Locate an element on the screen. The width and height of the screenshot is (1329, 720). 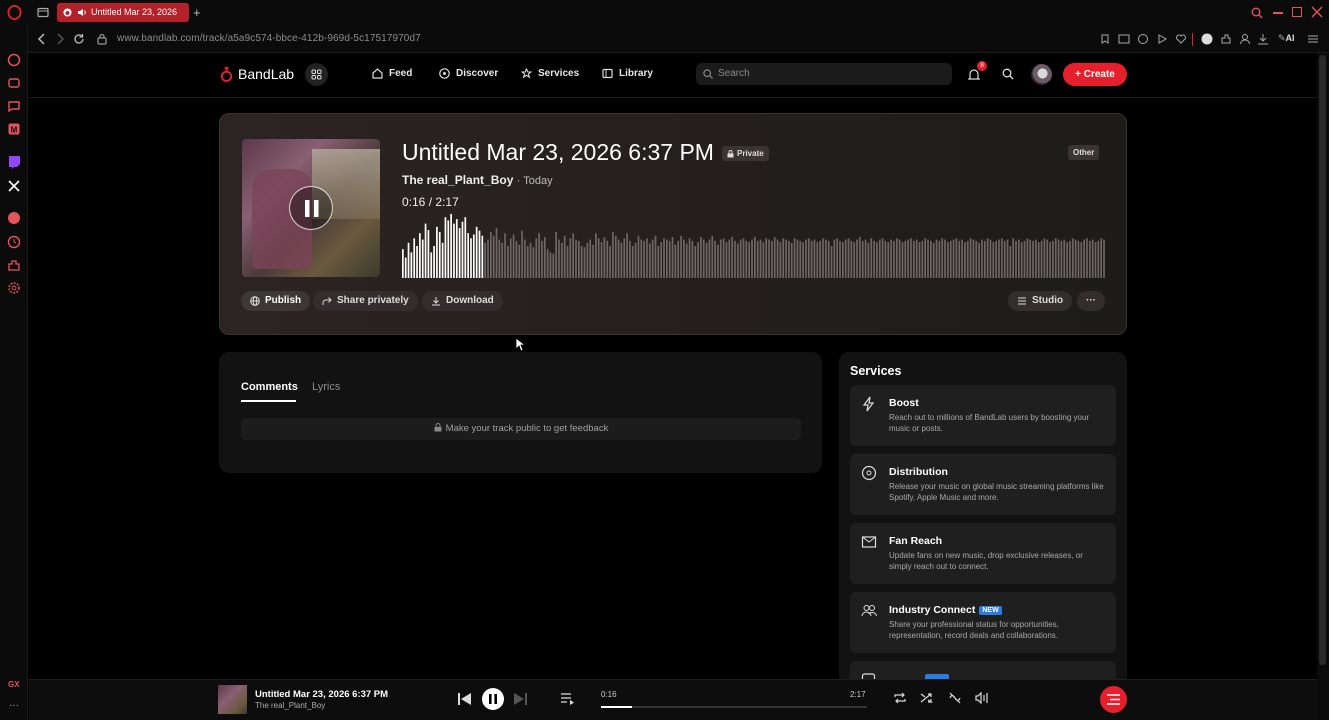
spotify-icon is located at coordinates (14, 218).